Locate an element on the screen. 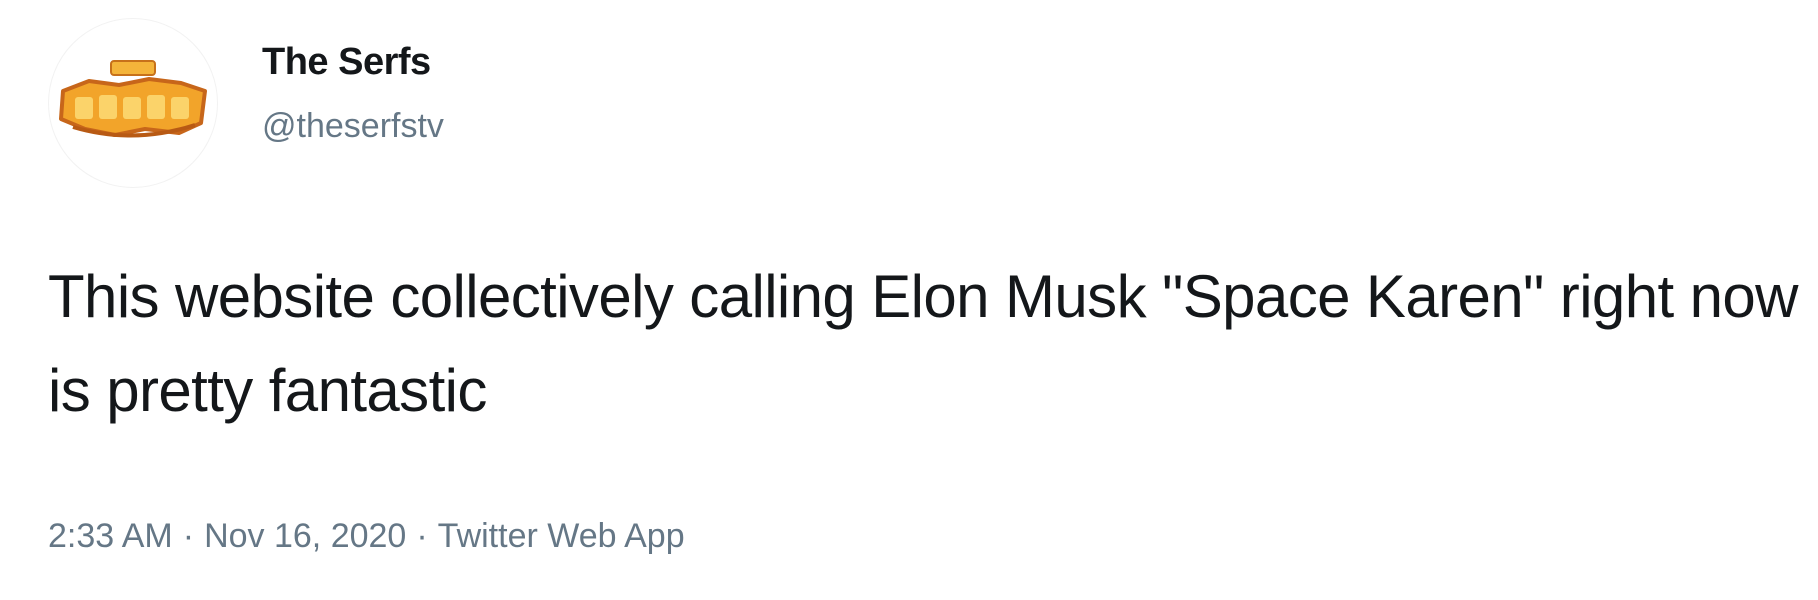  author-display-name: The Serfs is located at coordinates (353, 62).